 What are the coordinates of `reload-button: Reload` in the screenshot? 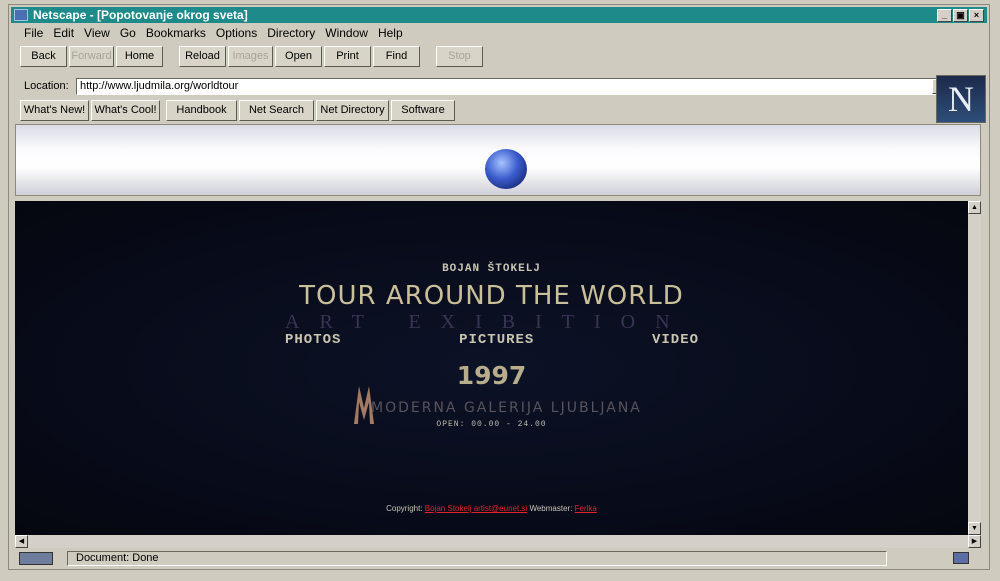 It's located at (202, 56).